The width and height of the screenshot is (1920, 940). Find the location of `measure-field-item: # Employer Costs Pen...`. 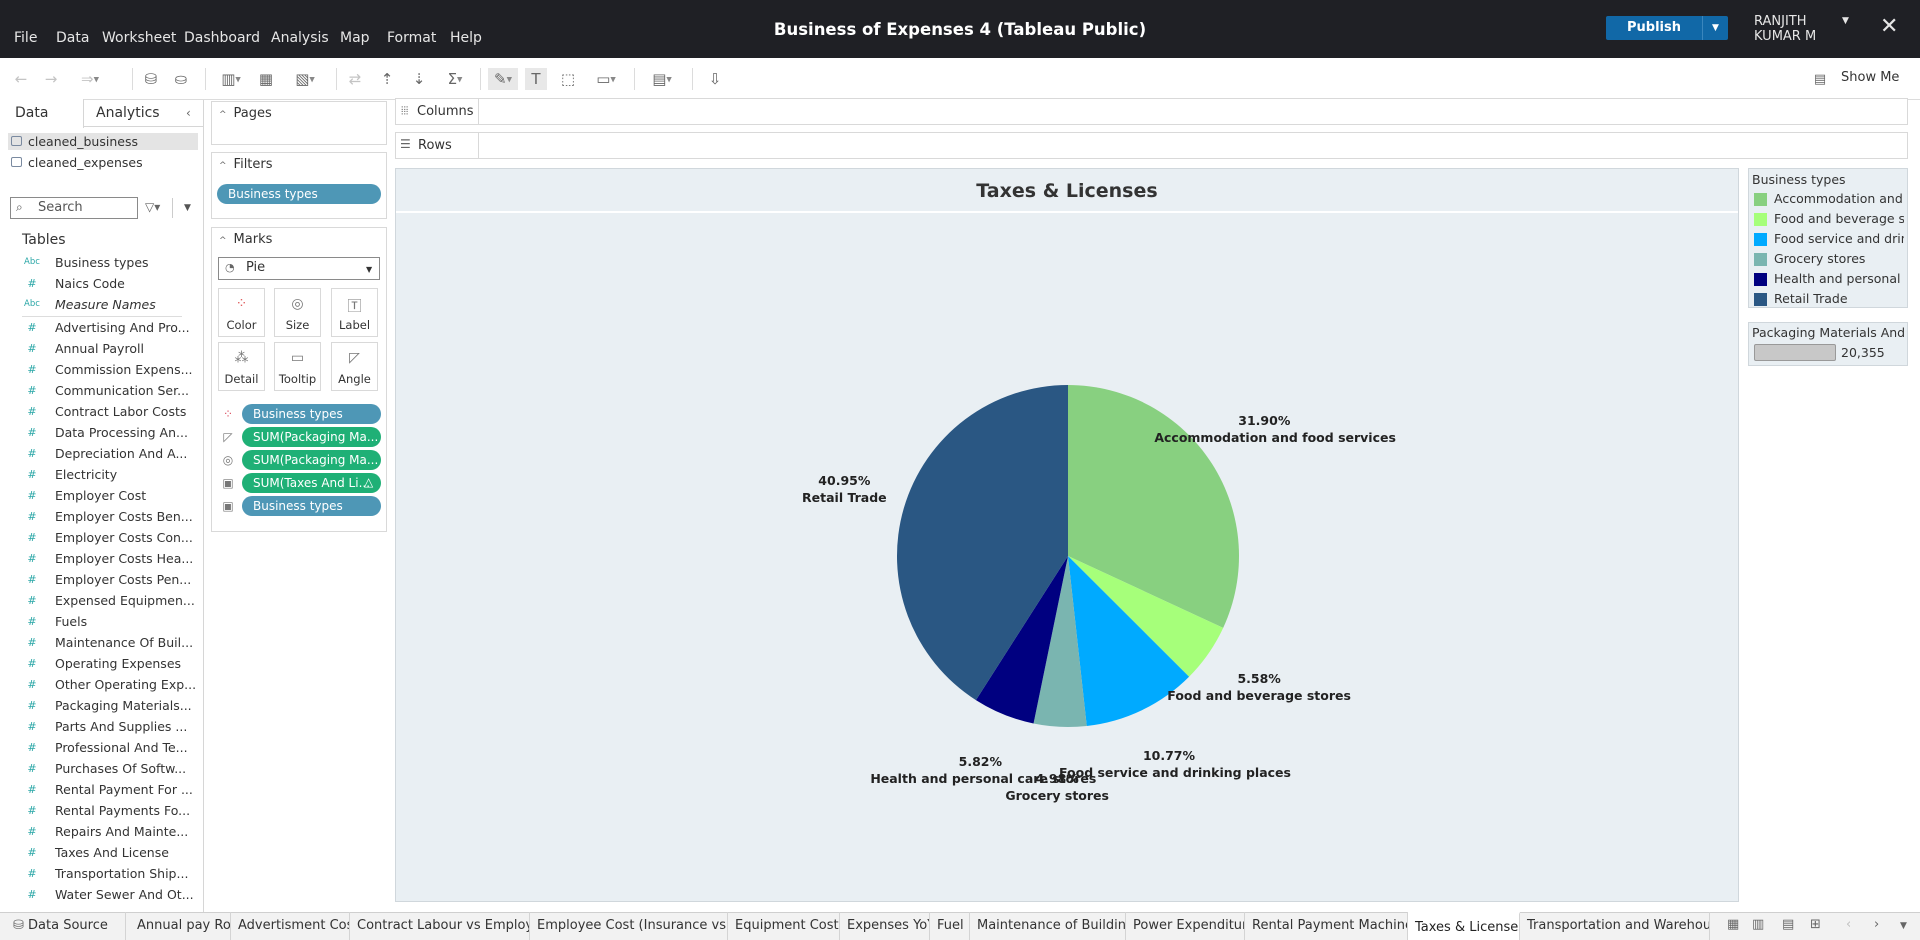

measure-field-item: # Employer Costs Pen... is located at coordinates (106, 579).